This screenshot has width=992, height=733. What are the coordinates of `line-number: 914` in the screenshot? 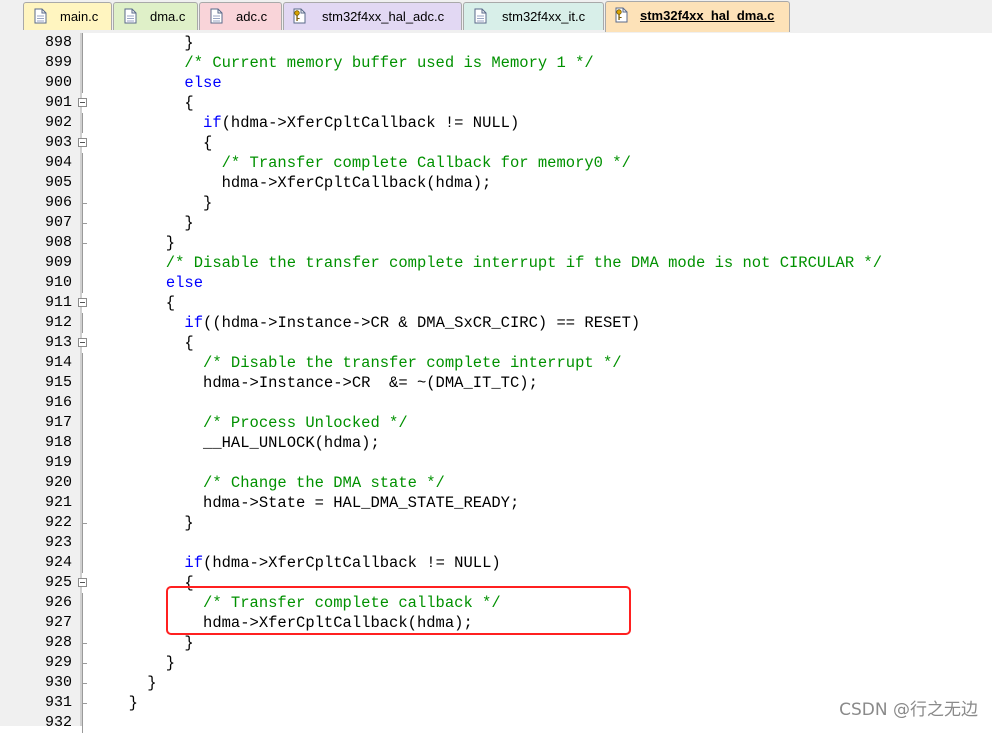 It's located at (58, 362).